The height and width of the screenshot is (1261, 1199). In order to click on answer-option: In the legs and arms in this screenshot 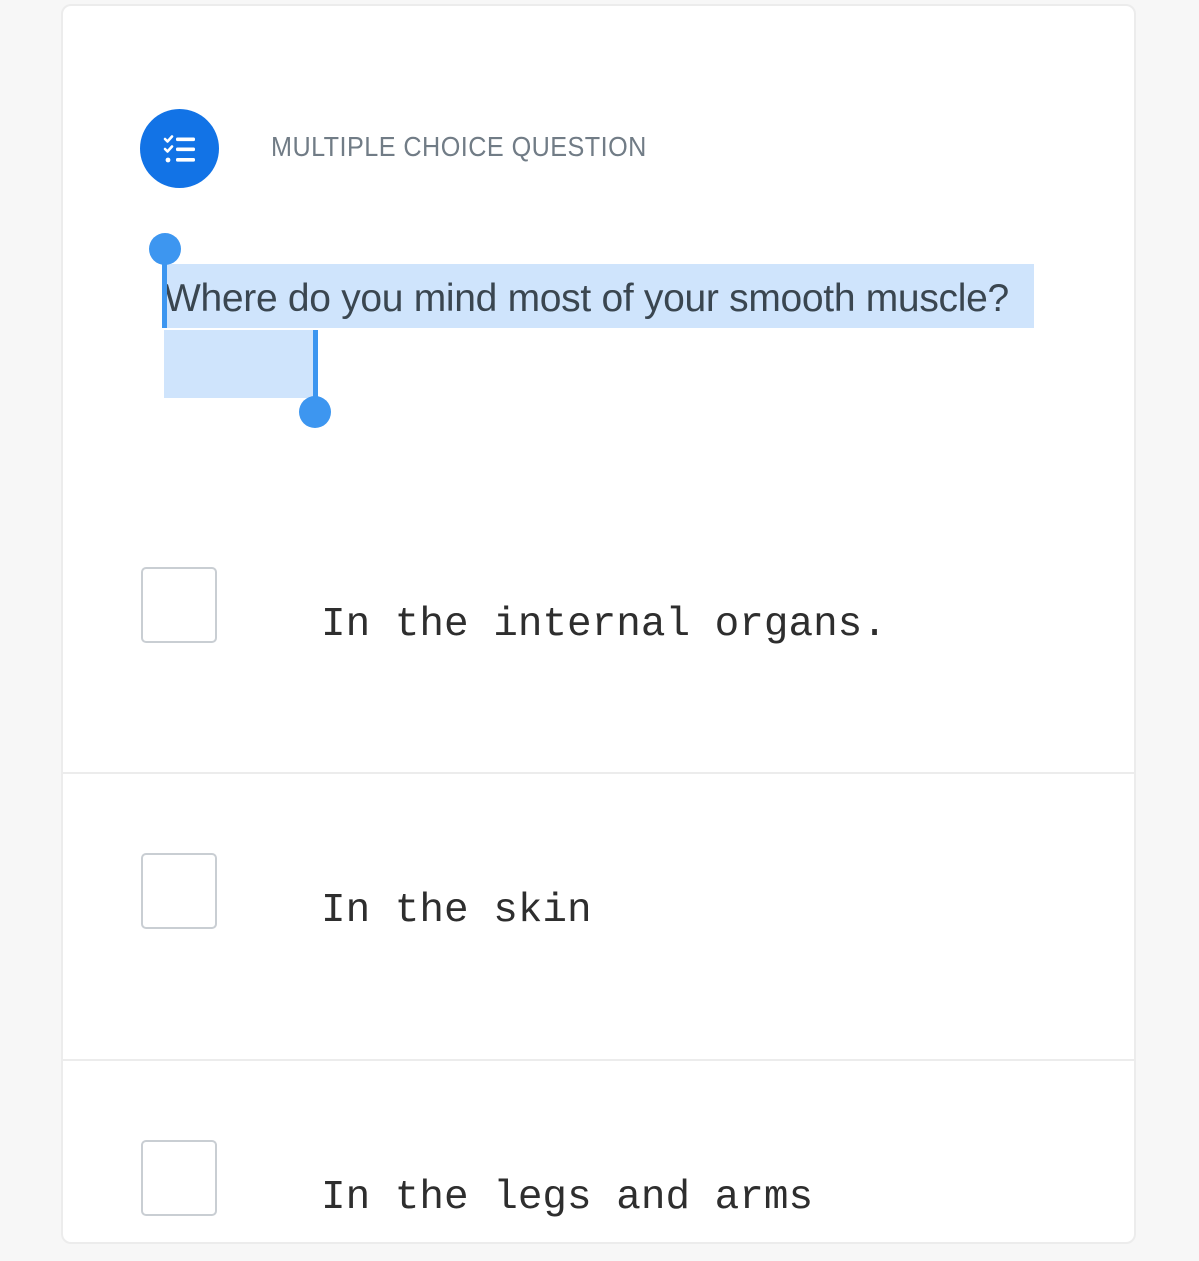, I will do `click(598, 1161)`.